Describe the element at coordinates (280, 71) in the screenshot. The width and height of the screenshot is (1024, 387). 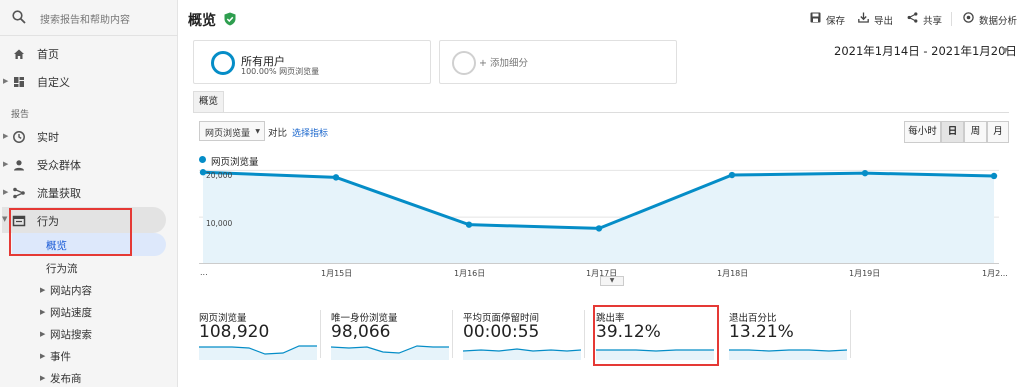
I see `segment-subtitle: 100.00% 网页浏览量` at that location.